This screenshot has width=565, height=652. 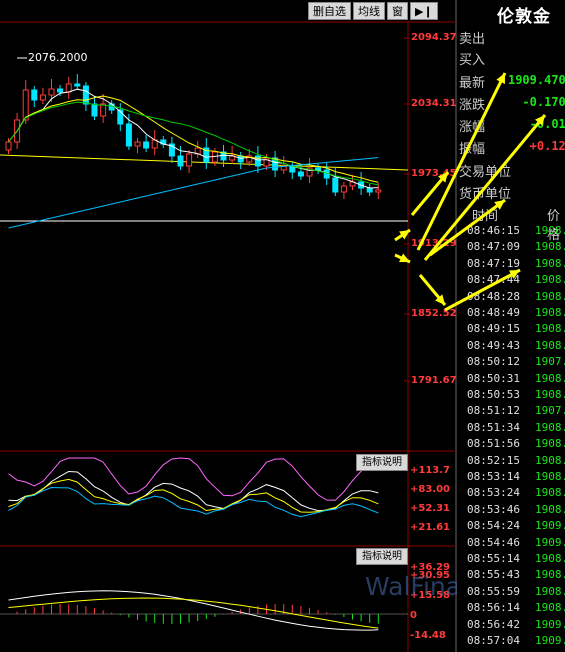 I want to click on tick-row: 08:54:24 1909., so click(x=511, y=528).